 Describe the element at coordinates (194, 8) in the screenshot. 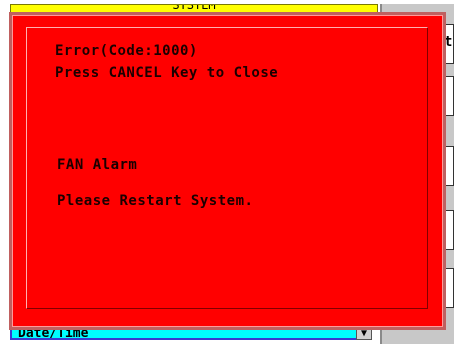

I see `background-title-label: SYSTEM` at that location.